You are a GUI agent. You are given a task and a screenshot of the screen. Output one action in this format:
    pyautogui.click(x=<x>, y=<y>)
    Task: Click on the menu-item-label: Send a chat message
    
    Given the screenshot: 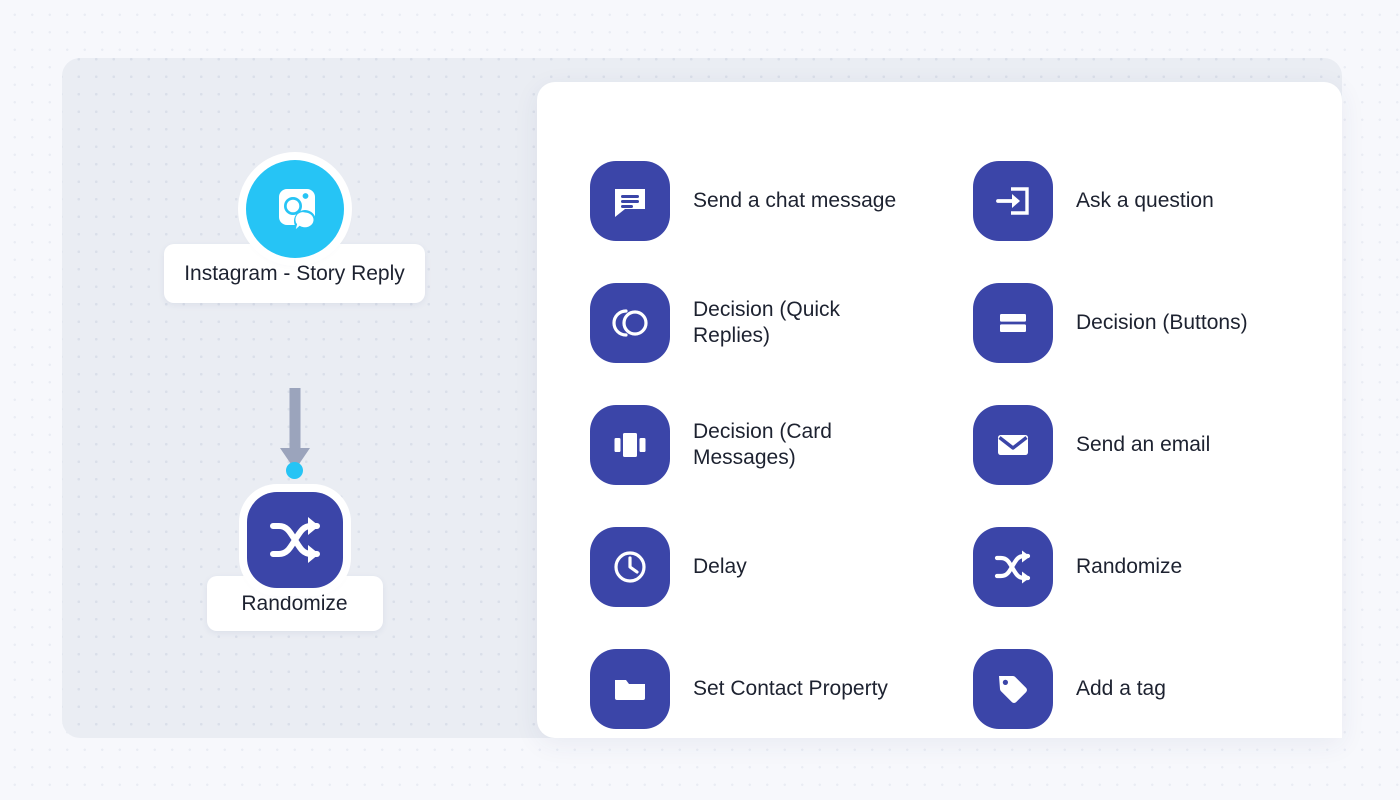 What is the action you would take?
    pyautogui.click(x=795, y=200)
    